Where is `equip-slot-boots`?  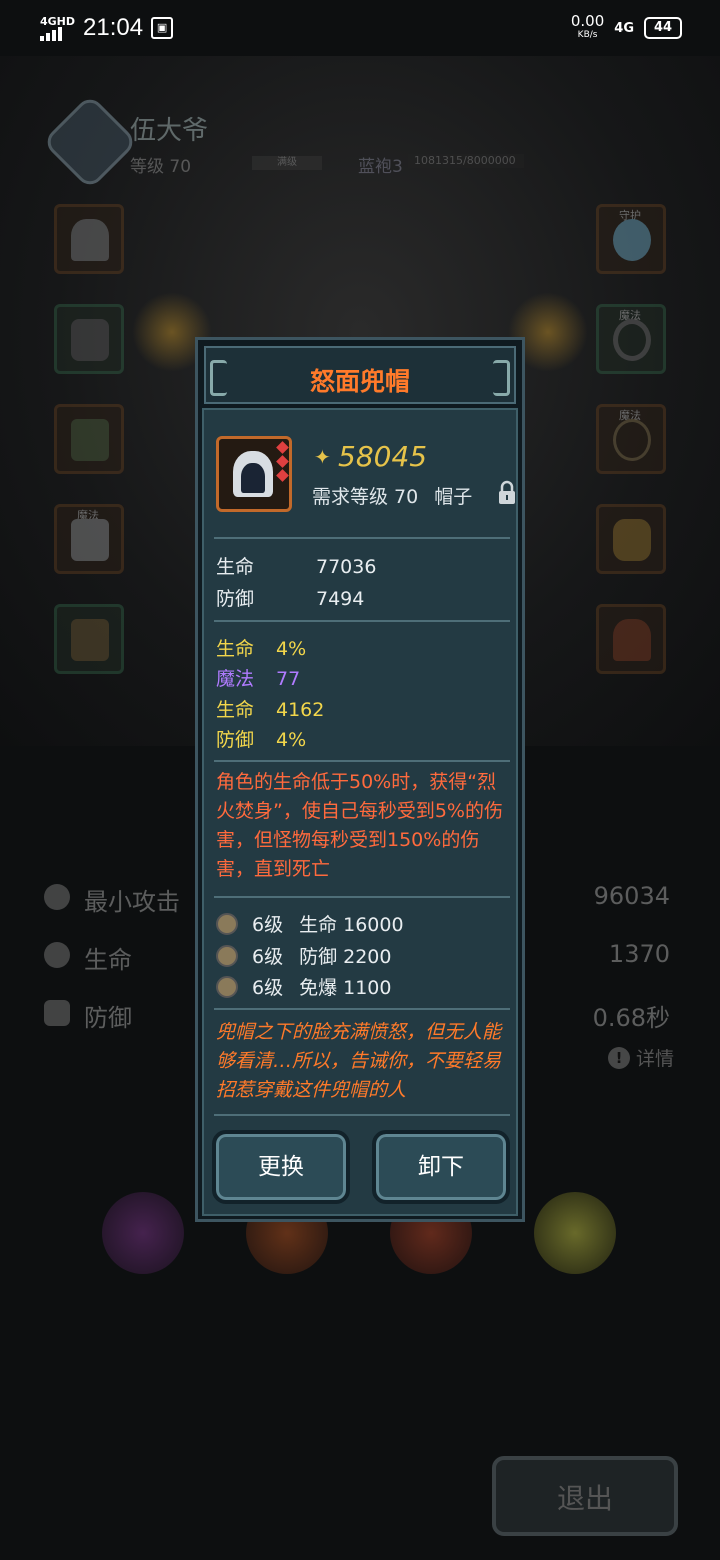 equip-slot-boots is located at coordinates (89, 439).